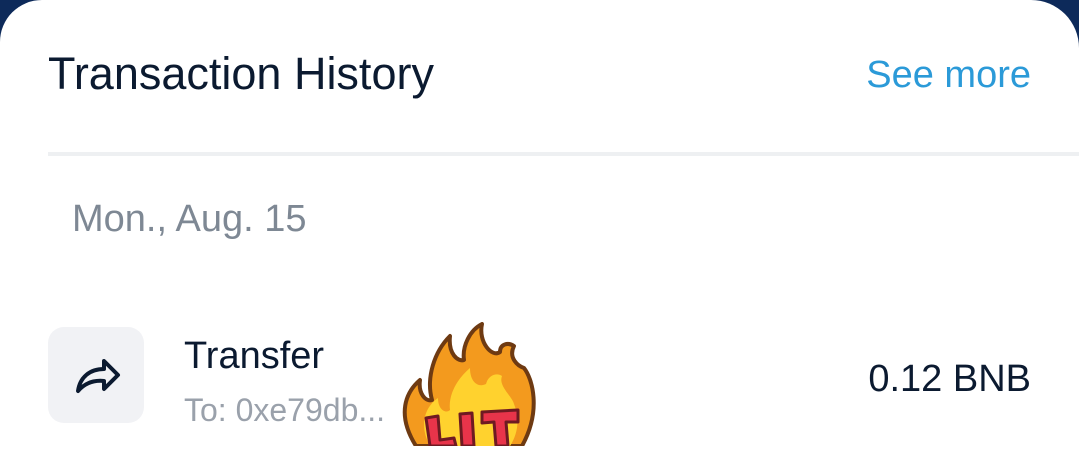 The image size is (1079, 470). Describe the element at coordinates (949, 379) in the screenshot. I see `transaction-amount: 0.12 BNB` at that location.